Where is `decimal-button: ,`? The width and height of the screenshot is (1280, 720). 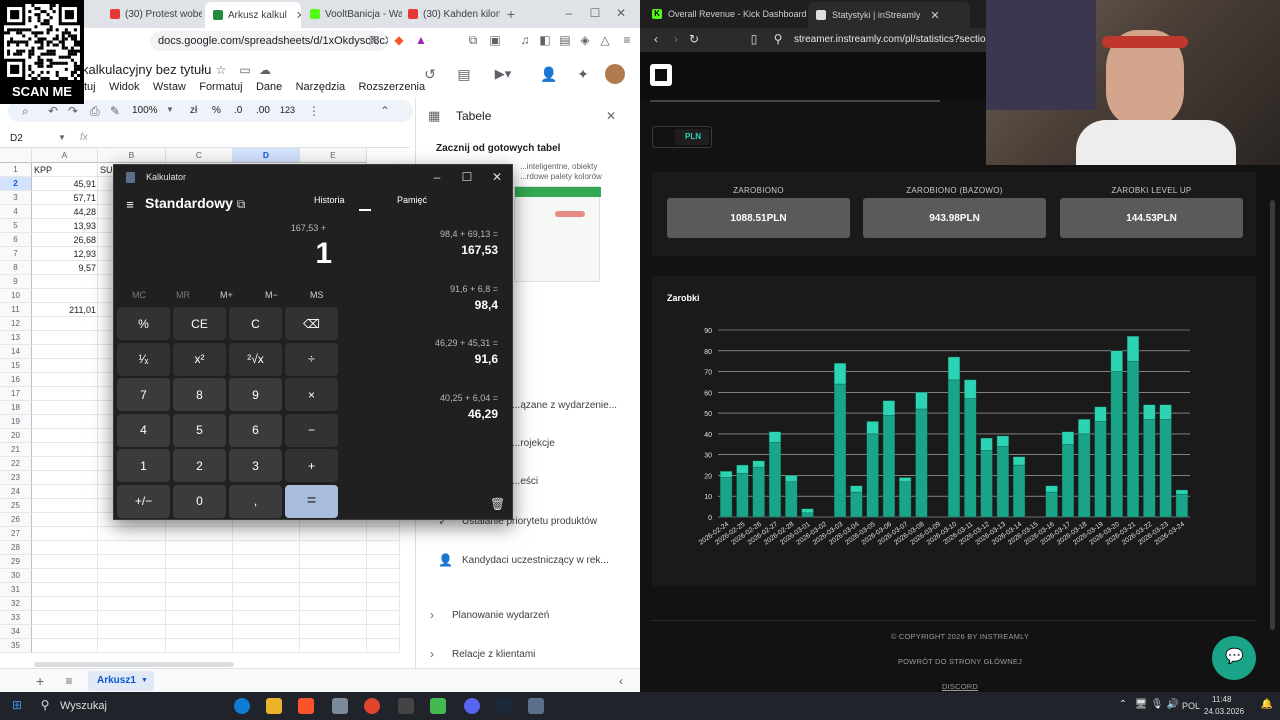 decimal-button: , is located at coordinates (255, 501).